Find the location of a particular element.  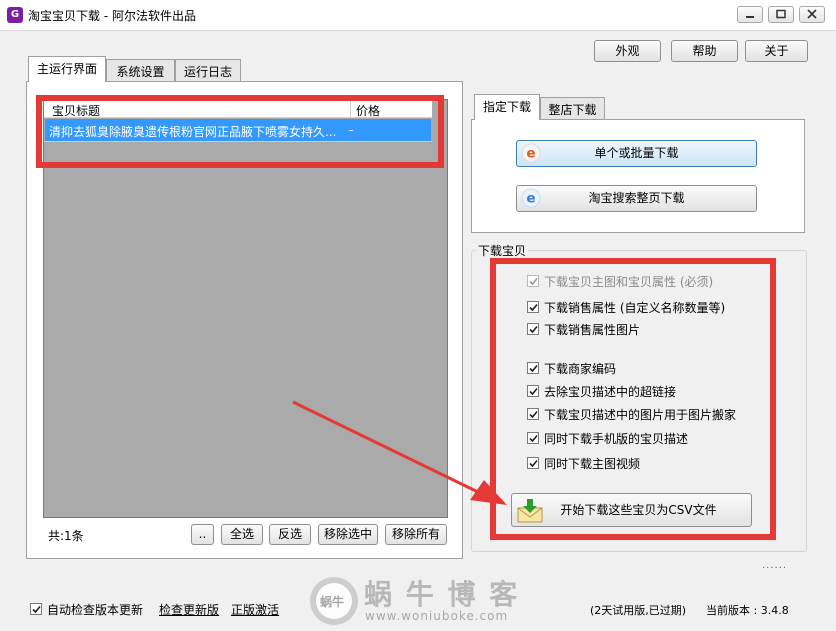

tab-specified-download: 指定下载 is located at coordinates (507, 107).